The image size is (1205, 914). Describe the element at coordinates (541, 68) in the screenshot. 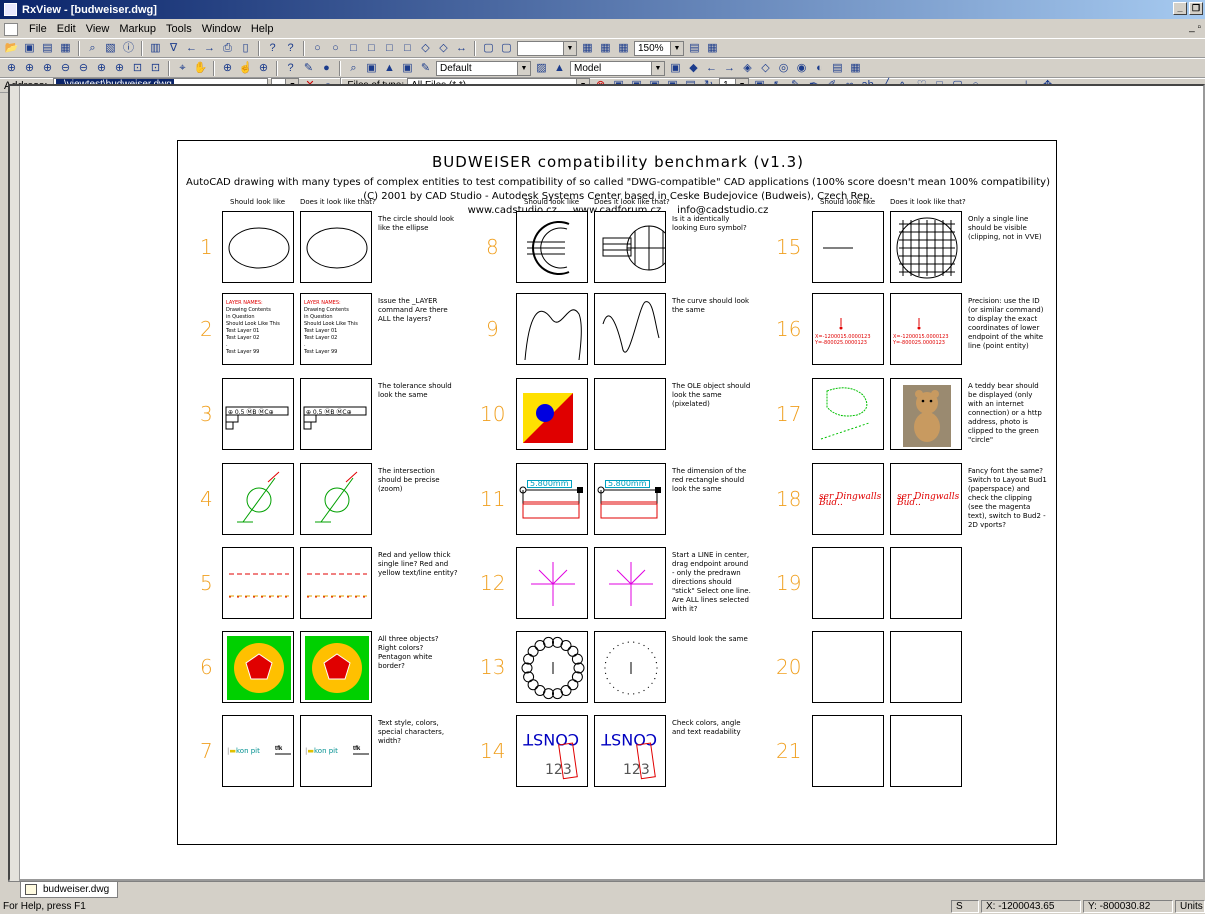

I see `tool-icon: ▨` at that location.